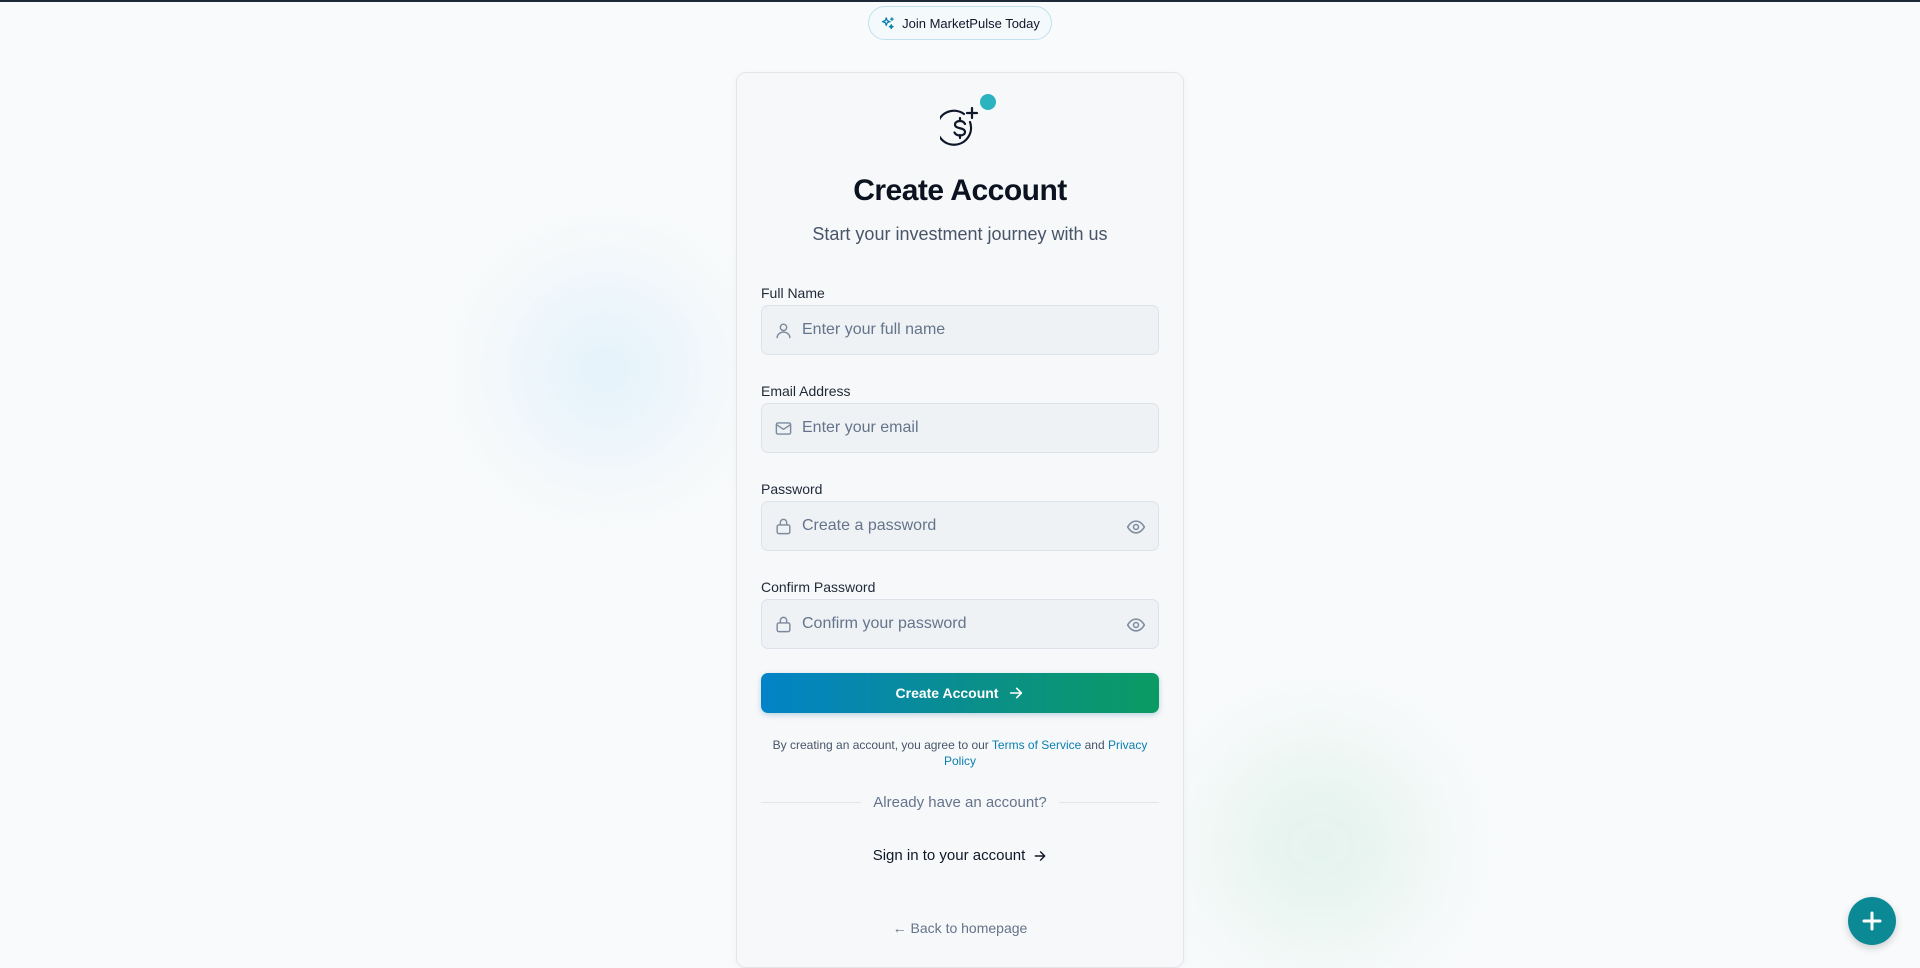 The image size is (1920, 968). I want to click on mail-icon, so click(783, 428).